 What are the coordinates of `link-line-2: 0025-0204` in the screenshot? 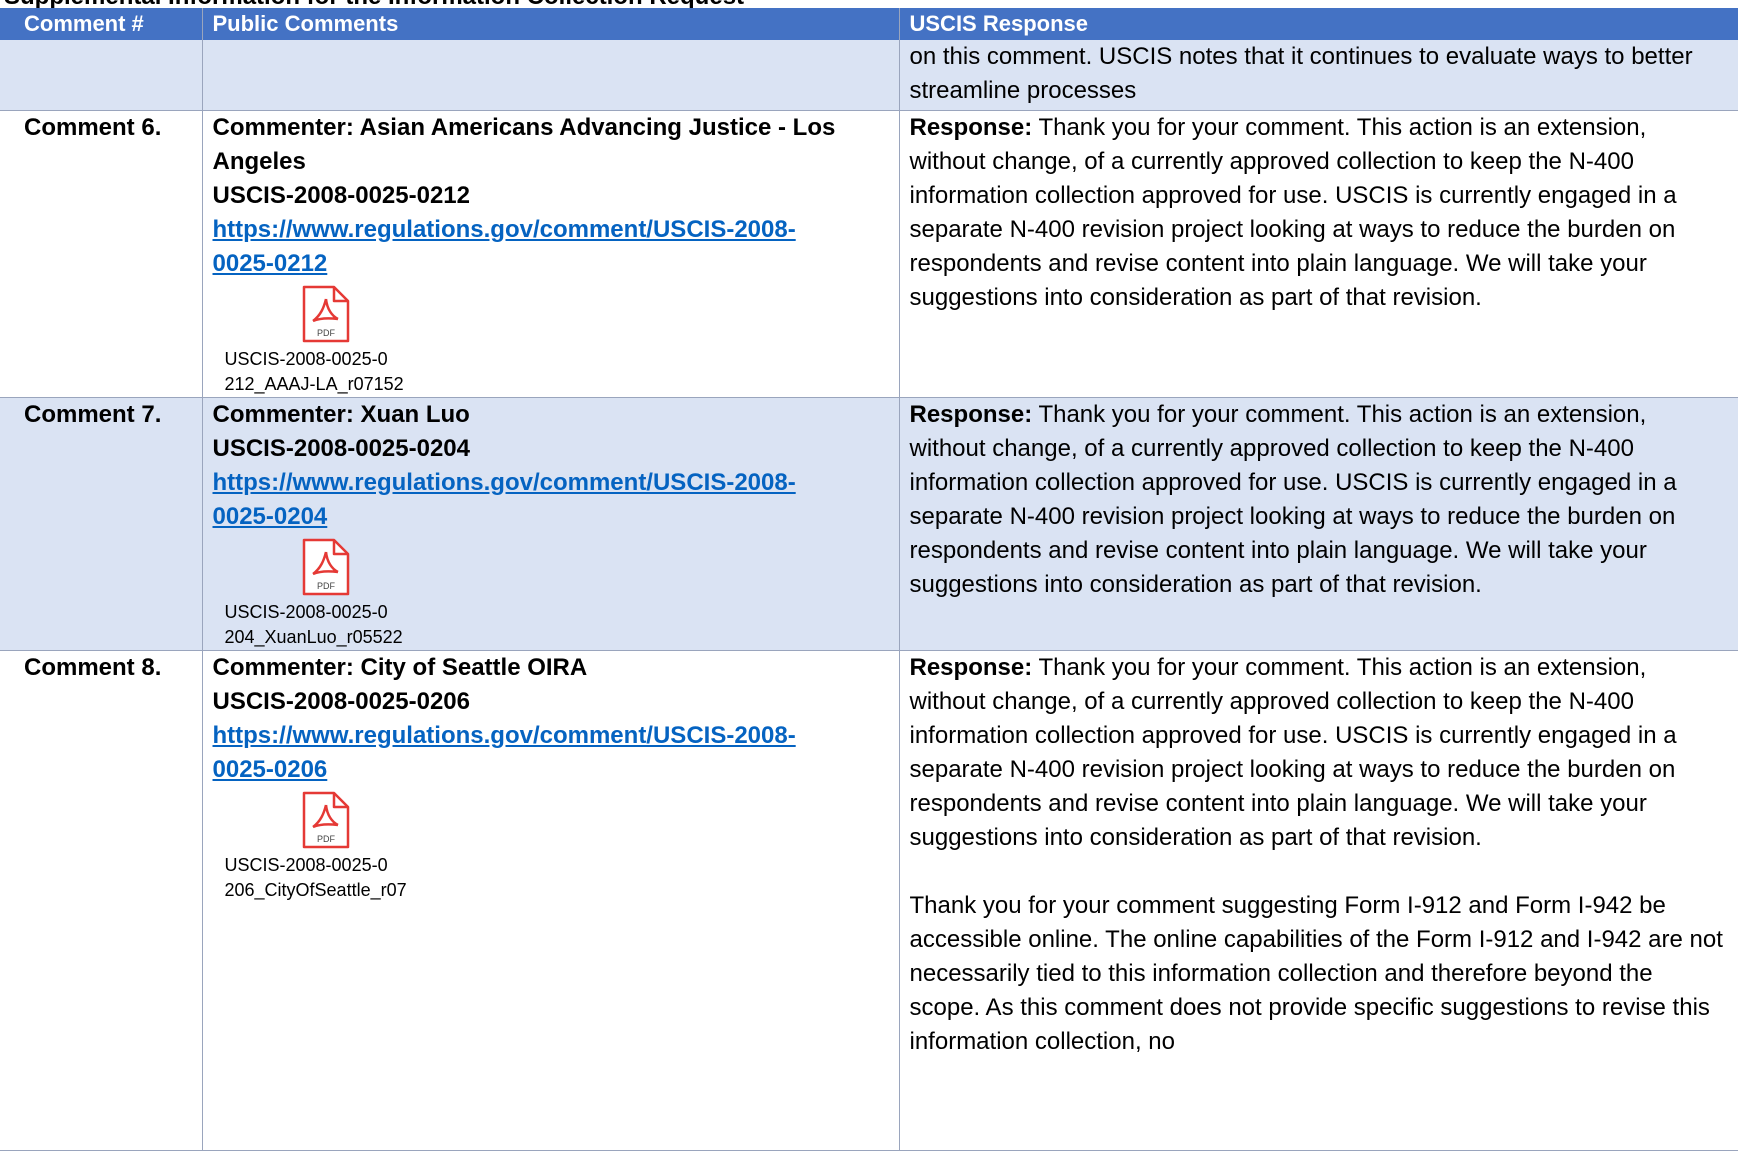 It's located at (270, 516).